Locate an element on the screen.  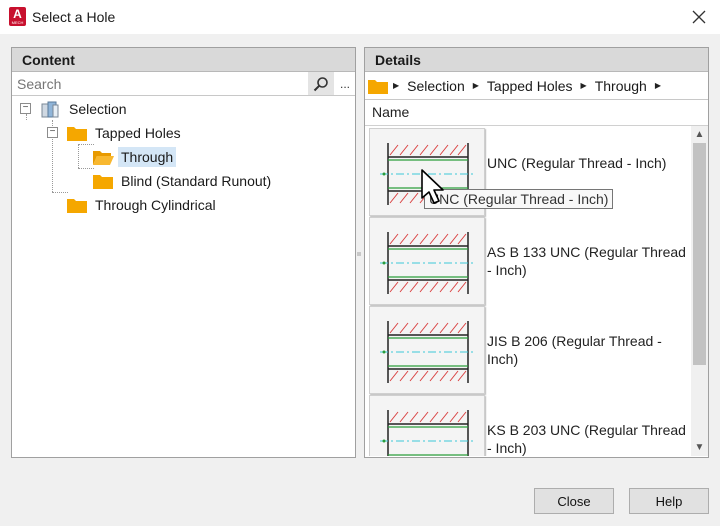
tooltip: UNC (Regular Thread - Inch) is located at coordinates (519, 199).